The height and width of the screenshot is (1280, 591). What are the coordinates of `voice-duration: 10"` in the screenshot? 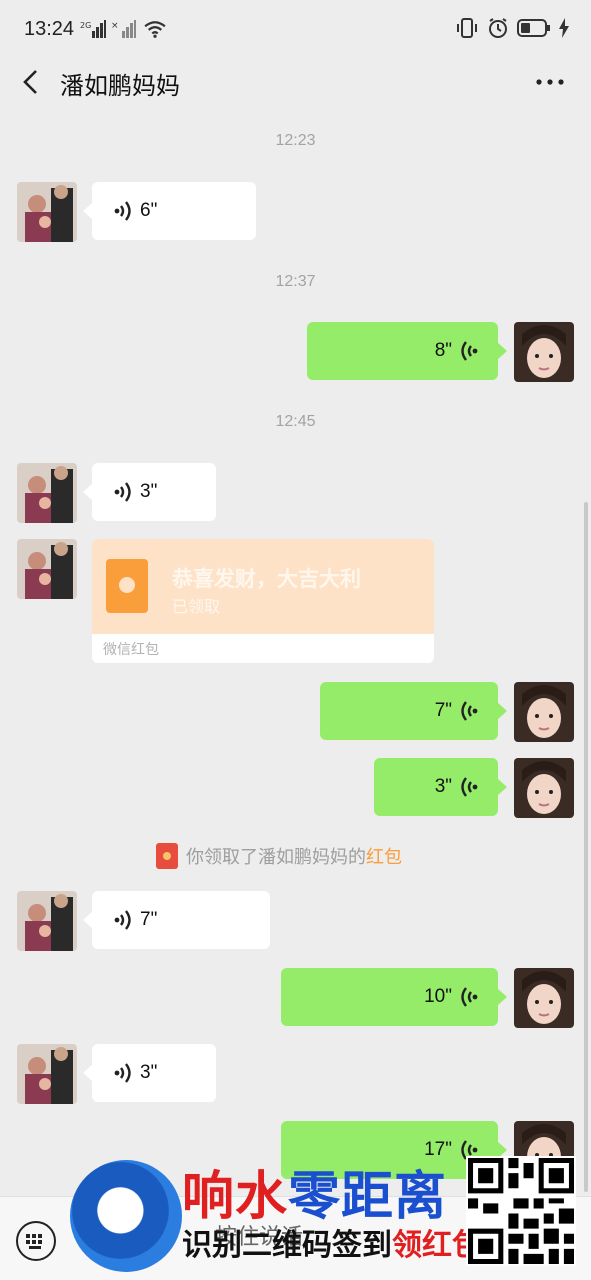 It's located at (438, 996).